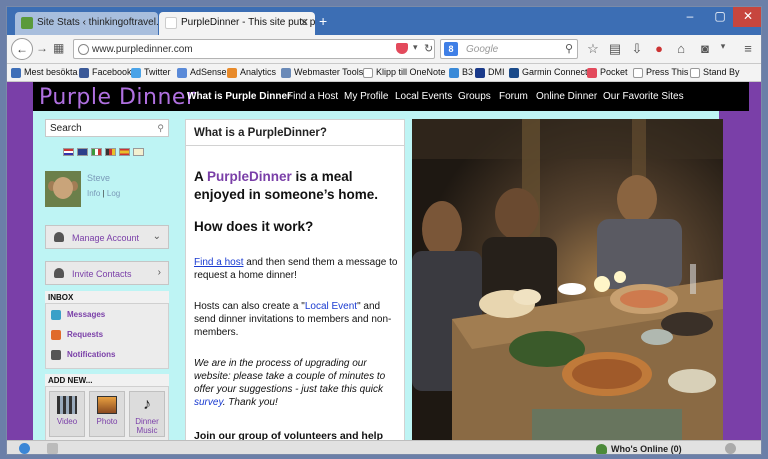 The image size is (768, 459). Describe the element at coordinates (251, 72) in the screenshot. I see `bookmark-analytics: Analytics` at that location.